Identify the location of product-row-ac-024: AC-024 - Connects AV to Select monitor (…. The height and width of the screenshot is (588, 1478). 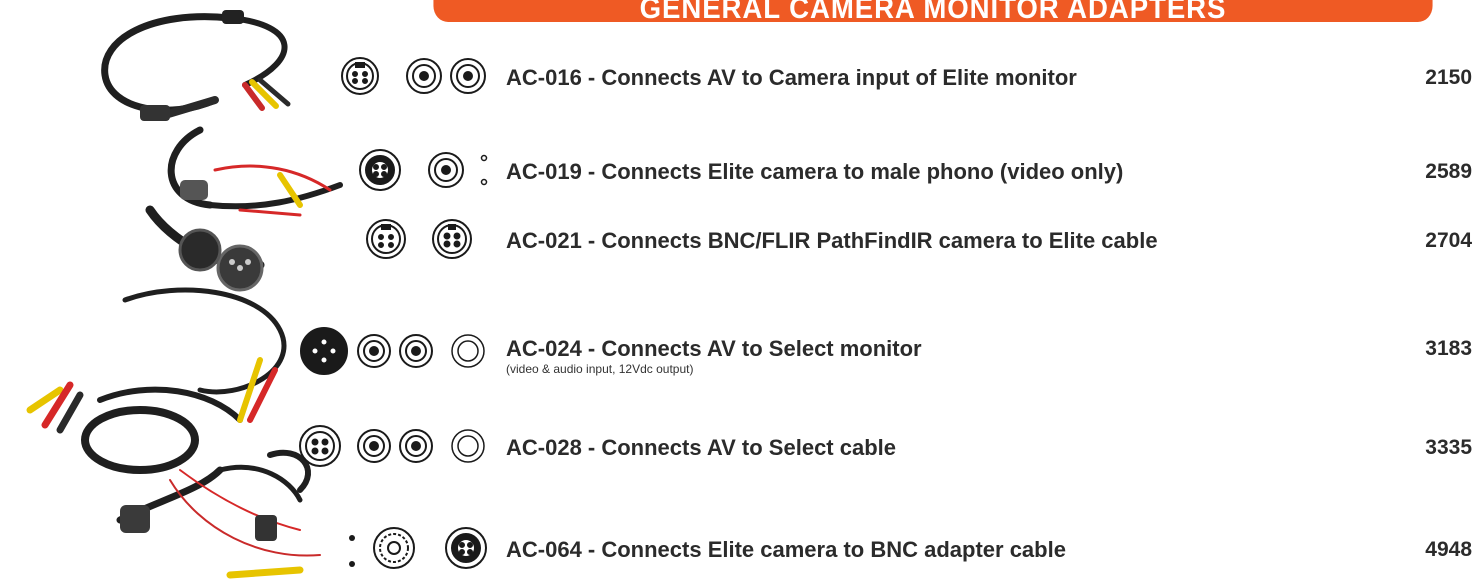
(739, 351).